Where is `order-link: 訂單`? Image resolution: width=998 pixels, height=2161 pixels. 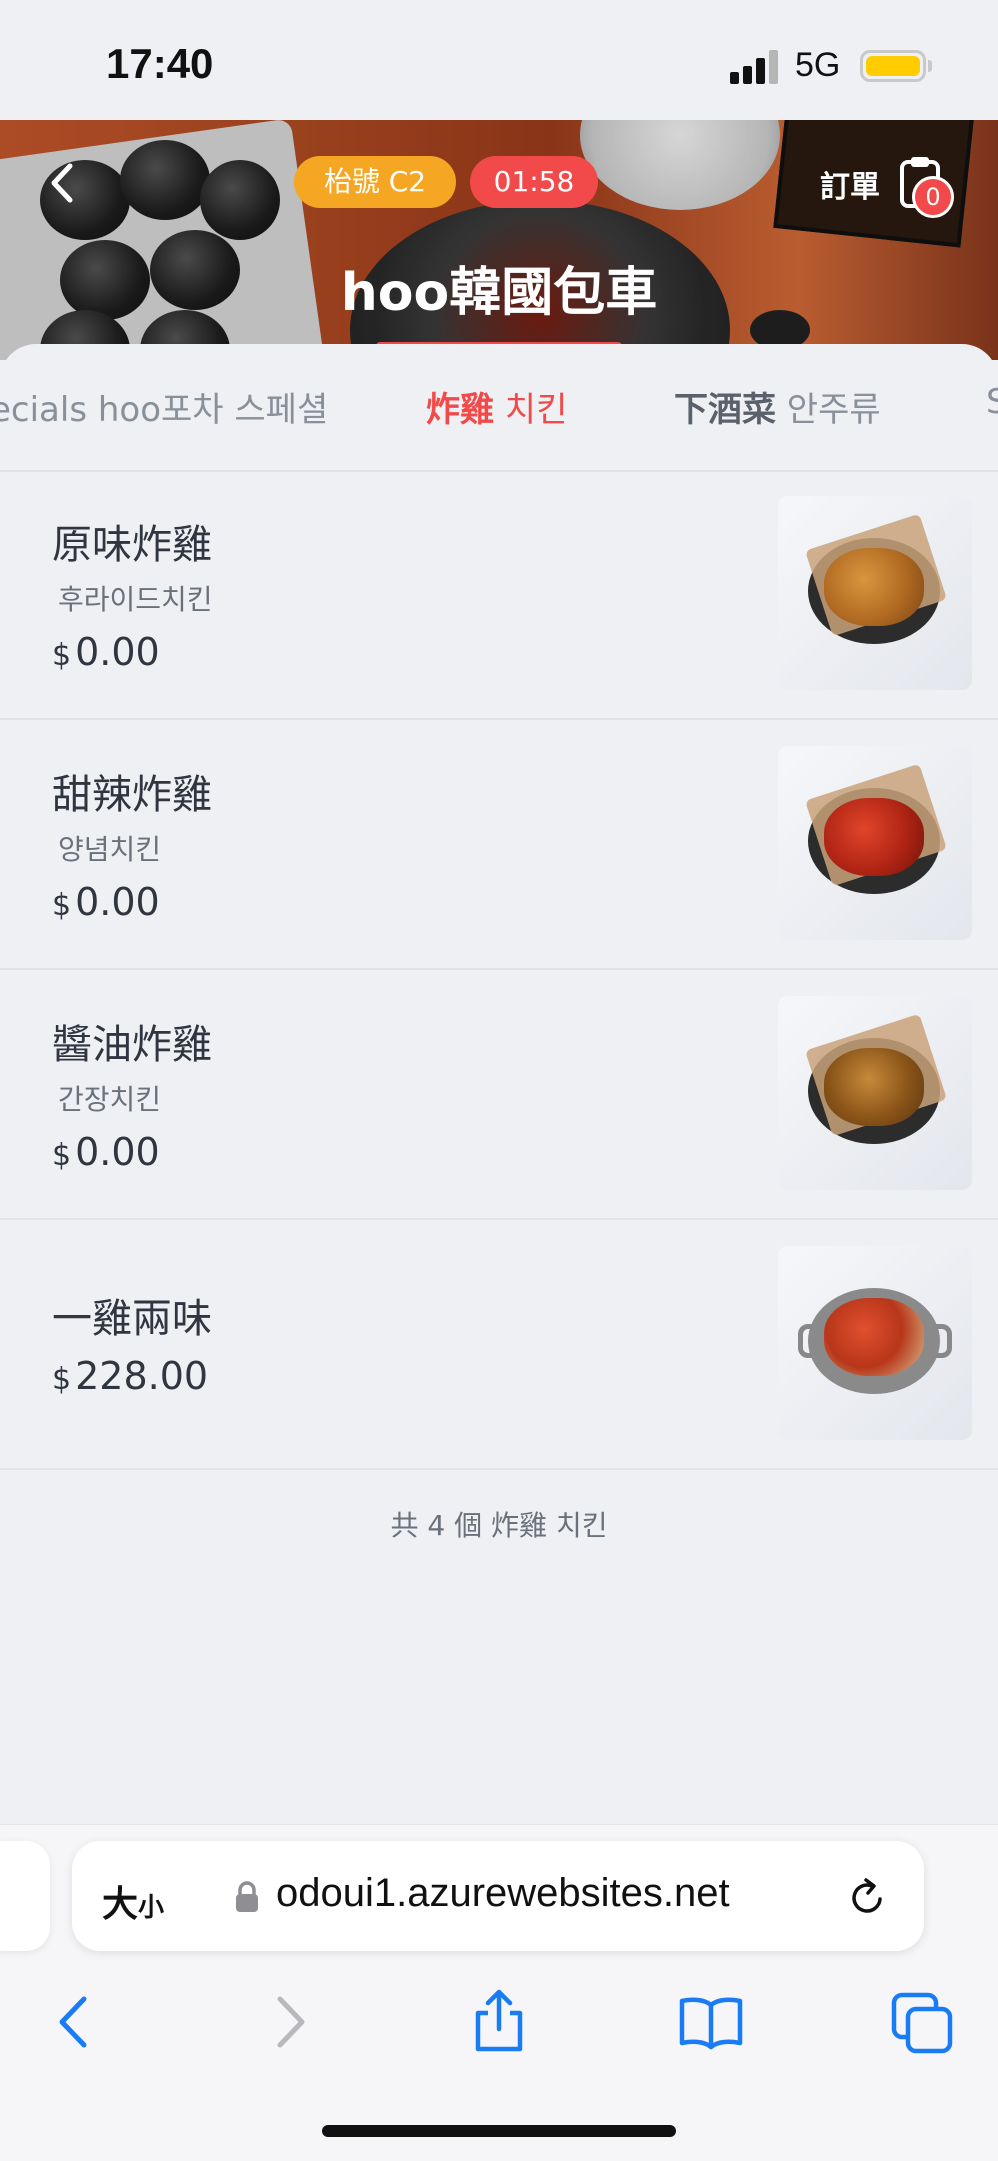 order-link: 訂單 is located at coordinates (850, 184).